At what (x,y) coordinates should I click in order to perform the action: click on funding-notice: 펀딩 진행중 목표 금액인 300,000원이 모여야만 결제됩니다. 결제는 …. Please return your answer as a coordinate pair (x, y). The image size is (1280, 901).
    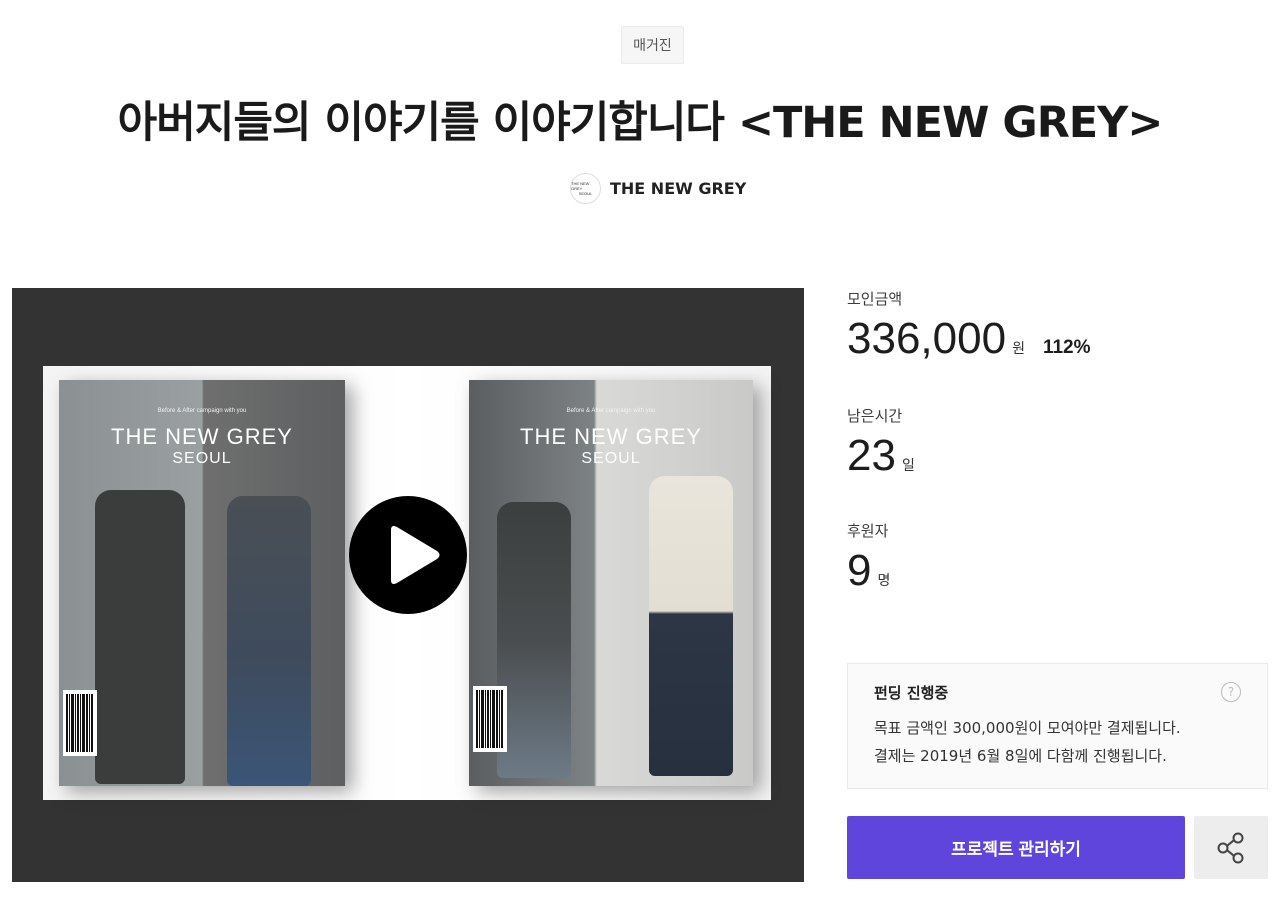
    Looking at the image, I should click on (1057, 726).